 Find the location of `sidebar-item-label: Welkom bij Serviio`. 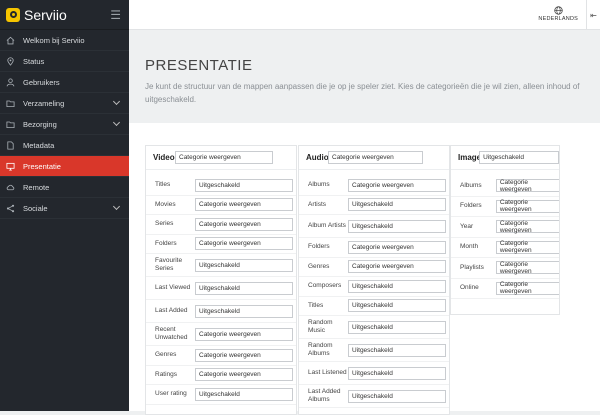

sidebar-item-label: Welkom bij Serviio is located at coordinates (54, 40).